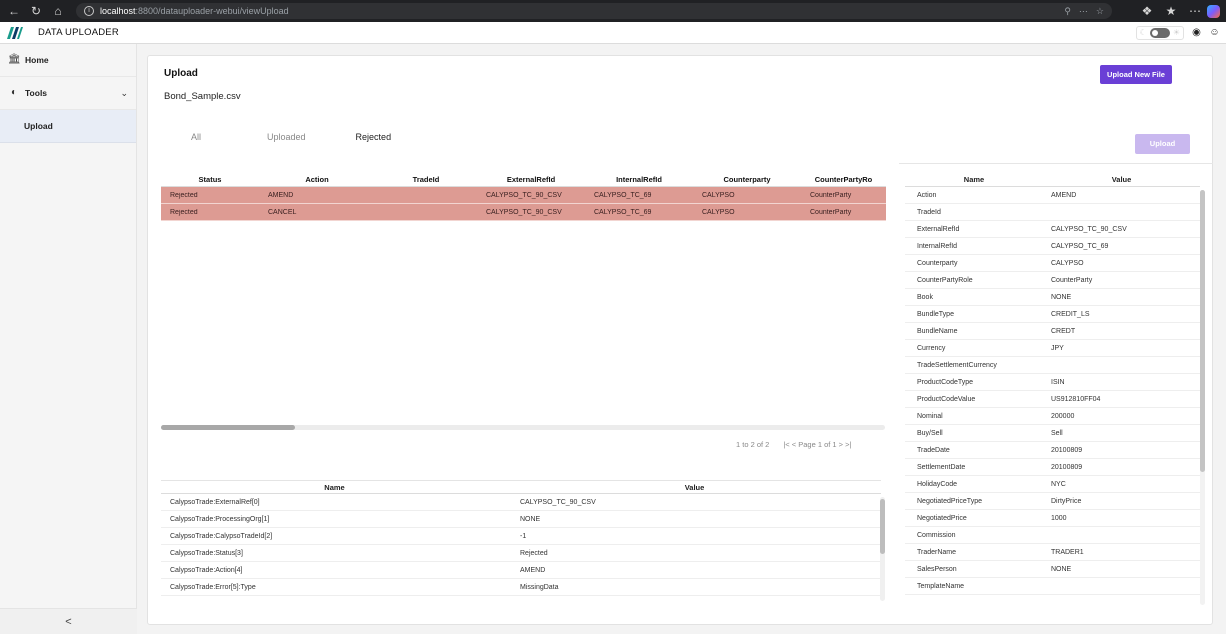 The width and height of the screenshot is (1226, 634). What do you see at coordinates (14, 11) in the screenshot?
I see `back-arrow-icon: ←` at bounding box center [14, 11].